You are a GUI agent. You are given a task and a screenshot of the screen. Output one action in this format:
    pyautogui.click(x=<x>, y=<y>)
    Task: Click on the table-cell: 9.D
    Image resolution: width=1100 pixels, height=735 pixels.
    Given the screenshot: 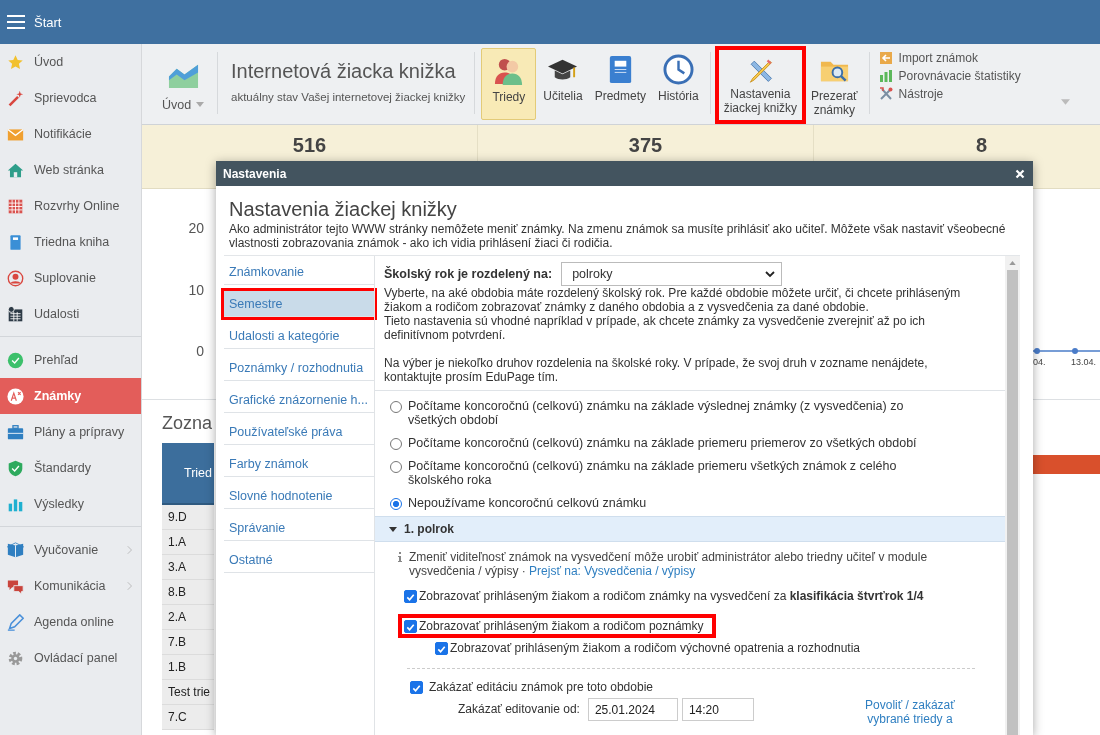 What is the action you would take?
    pyautogui.click(x=188, y=517)
    